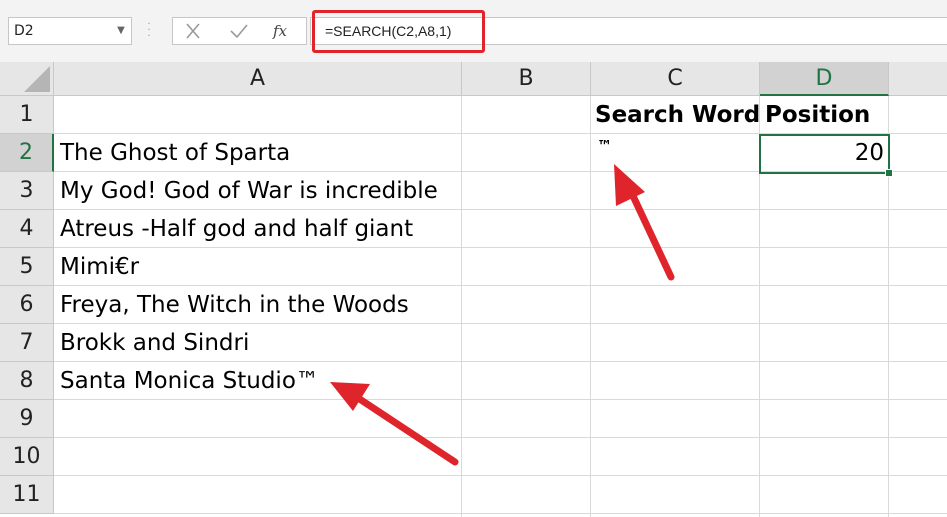  I want to click on active-cell-selection, so click(824, 154).